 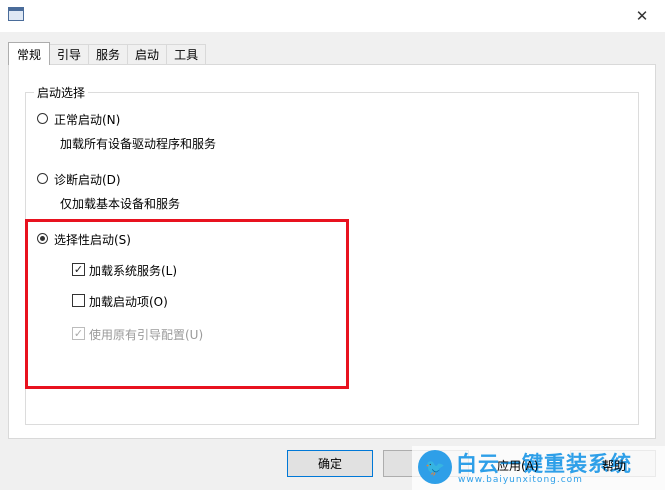 What do you see at coordinates (42, 178) in the screenshot?
I see `diagnostic-startup-radio` at bounding box center [42, 178].